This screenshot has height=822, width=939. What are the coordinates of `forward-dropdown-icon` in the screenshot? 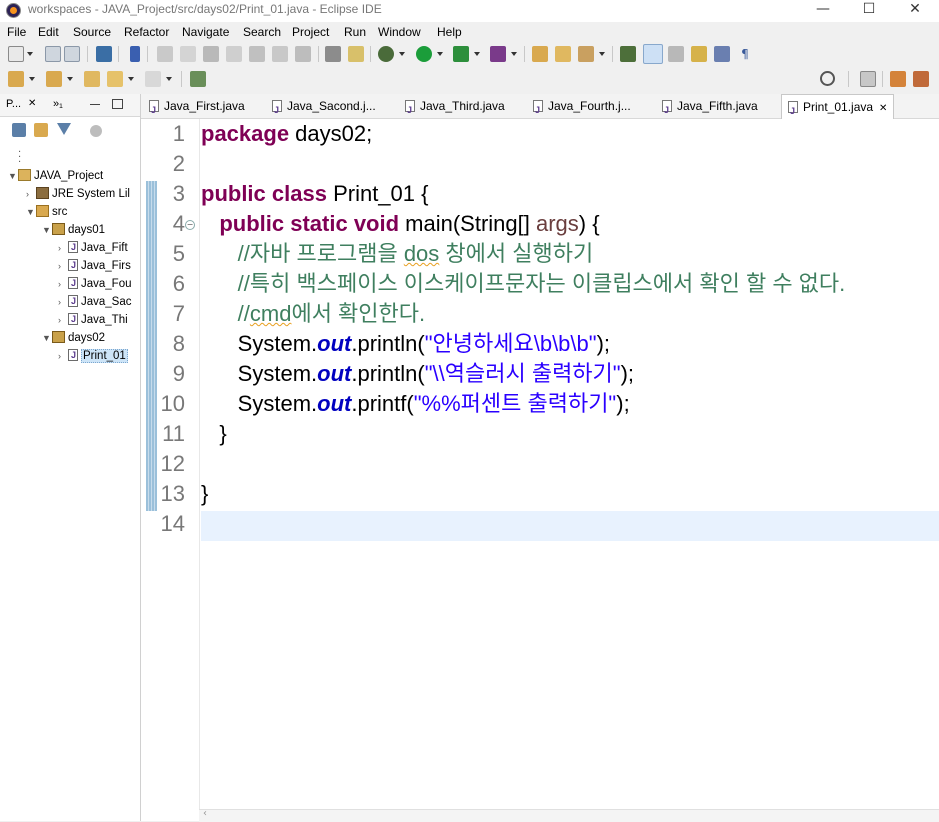 It's located at (169, 79).